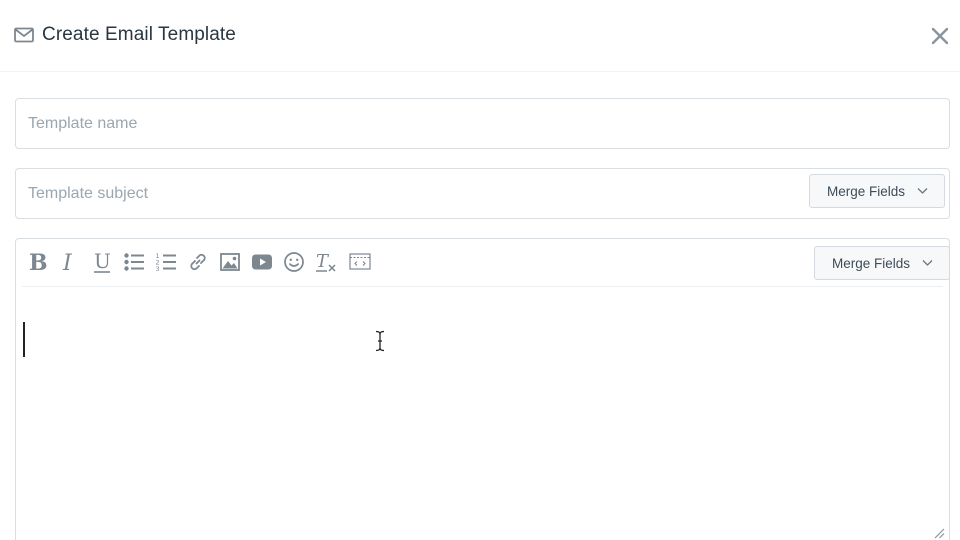 The width and height of the screenshot is (960, 540). What do you see at coordinates (380, 341) in the screenshot?
I see `mouse-ibeam-cursor-icon` at bounding box center [380, 341].